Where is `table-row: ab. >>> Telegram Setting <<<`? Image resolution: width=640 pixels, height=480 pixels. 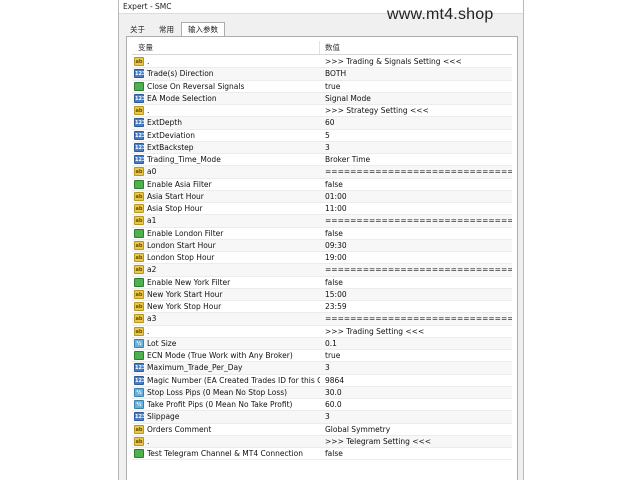 table-row: ab. >>> Telegram Setting <<< is located at coordinates (322, 441).